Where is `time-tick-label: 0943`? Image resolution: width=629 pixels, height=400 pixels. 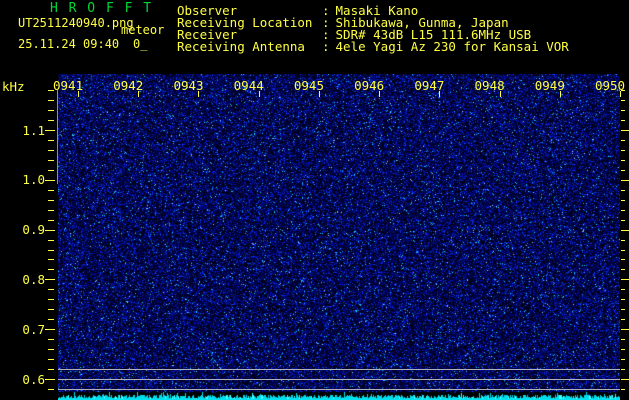 time-tick-label: 0943 is located at coordinates (188, 85).